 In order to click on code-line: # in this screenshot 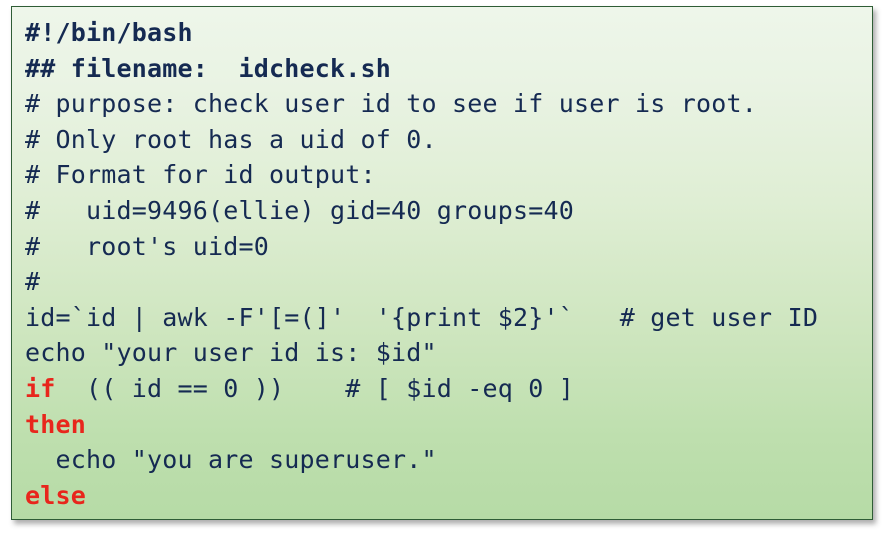, I will do `click(33, 282)`.